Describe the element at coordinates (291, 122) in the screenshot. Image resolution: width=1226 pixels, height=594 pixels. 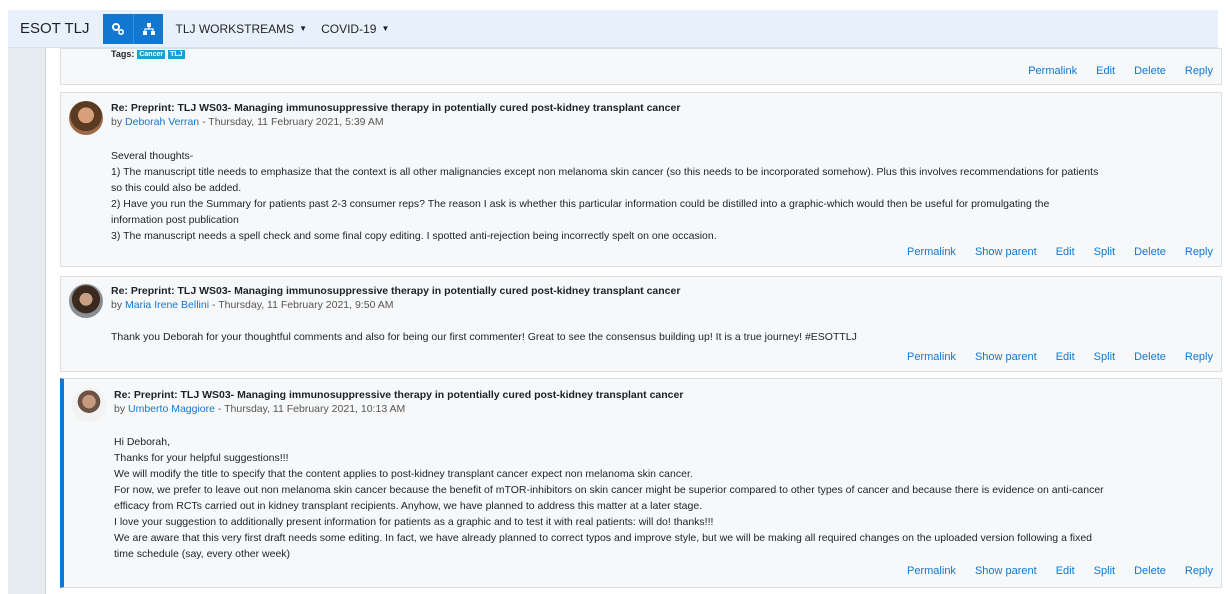
I see `post-date: - Thursday, 11 February 2021, 5:39 AM` at that location.